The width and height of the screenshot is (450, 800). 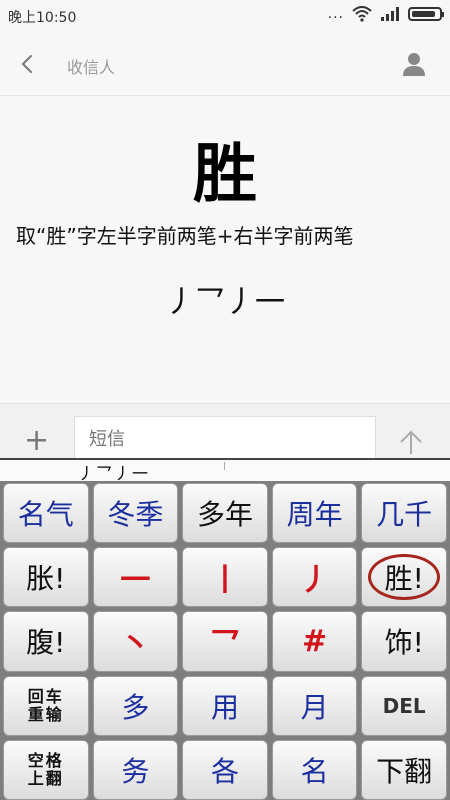 I want to click on key-label: 下翻, so click(x=404, y=771).